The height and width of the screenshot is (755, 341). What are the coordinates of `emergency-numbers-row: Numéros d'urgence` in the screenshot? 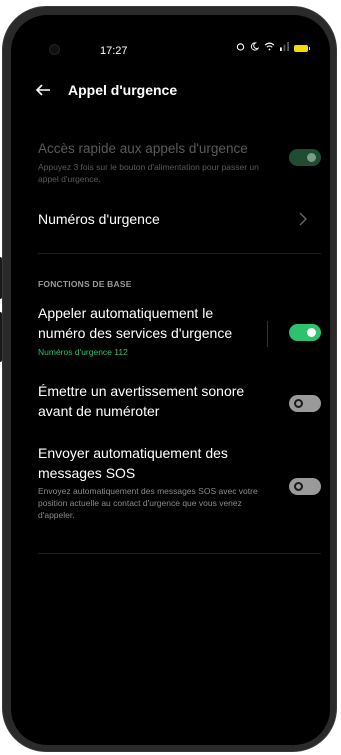 It's located at (179, 219).